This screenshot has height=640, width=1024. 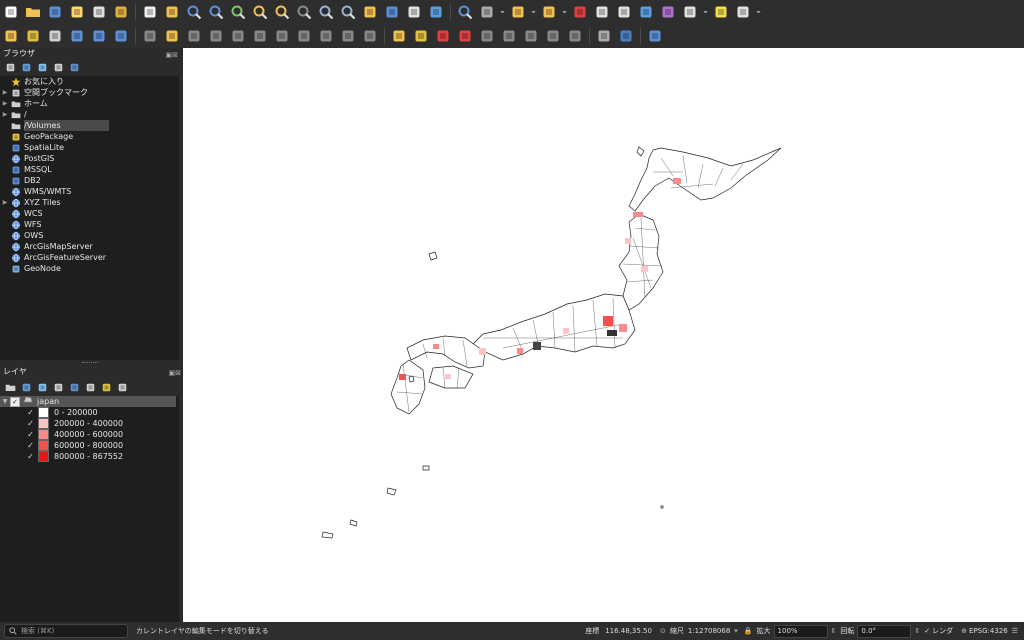 What do you see at coordinates (988, 631) in the screenshot?
I see `crs-label: EPSG:4326` at bounding box center [988, 631].